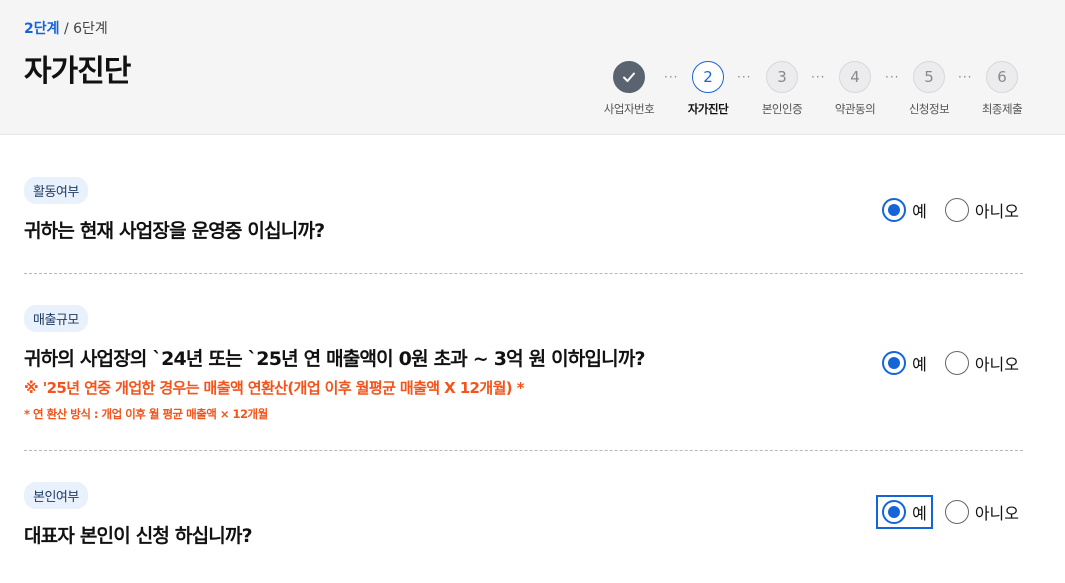 The image size is (1065, 583). I want to click on step-number: 5, so click(929, 77).